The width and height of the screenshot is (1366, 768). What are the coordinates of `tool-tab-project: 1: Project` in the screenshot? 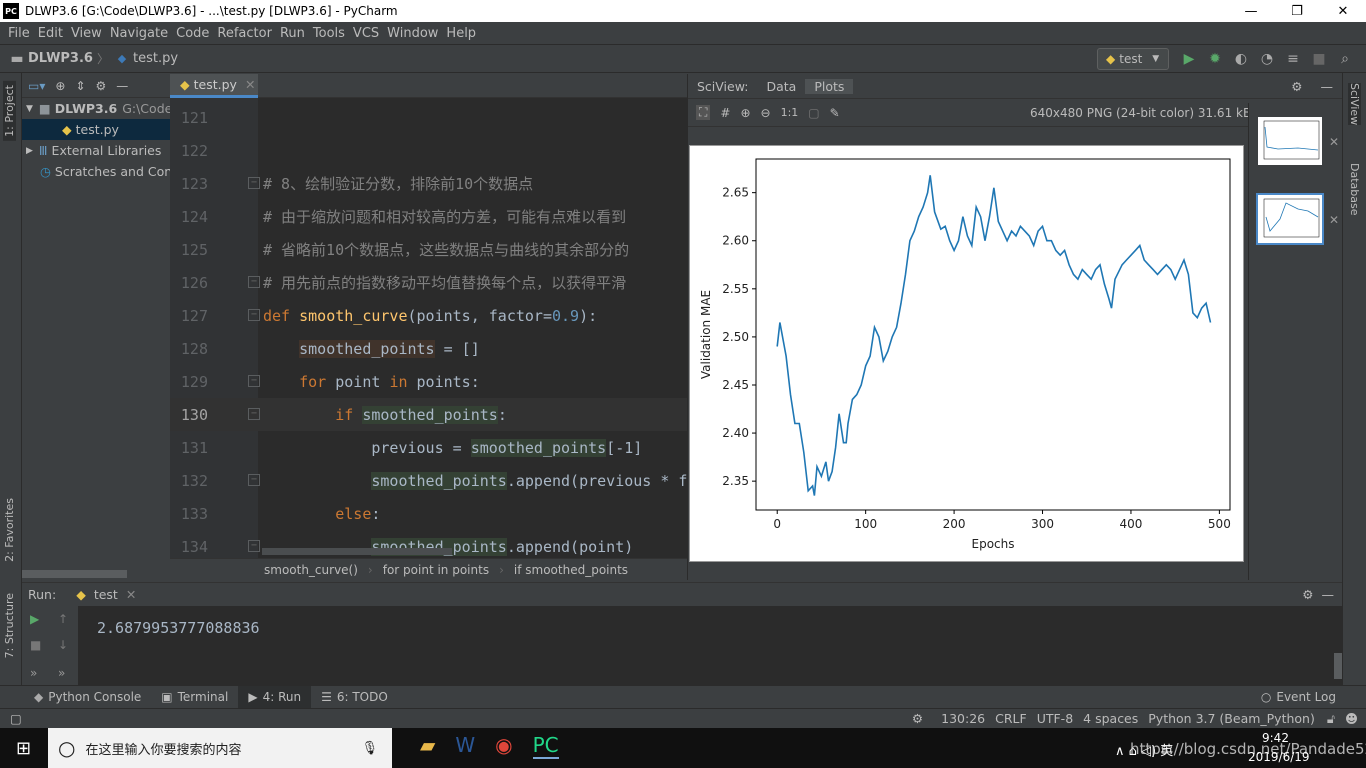 It's located at (9, 111).